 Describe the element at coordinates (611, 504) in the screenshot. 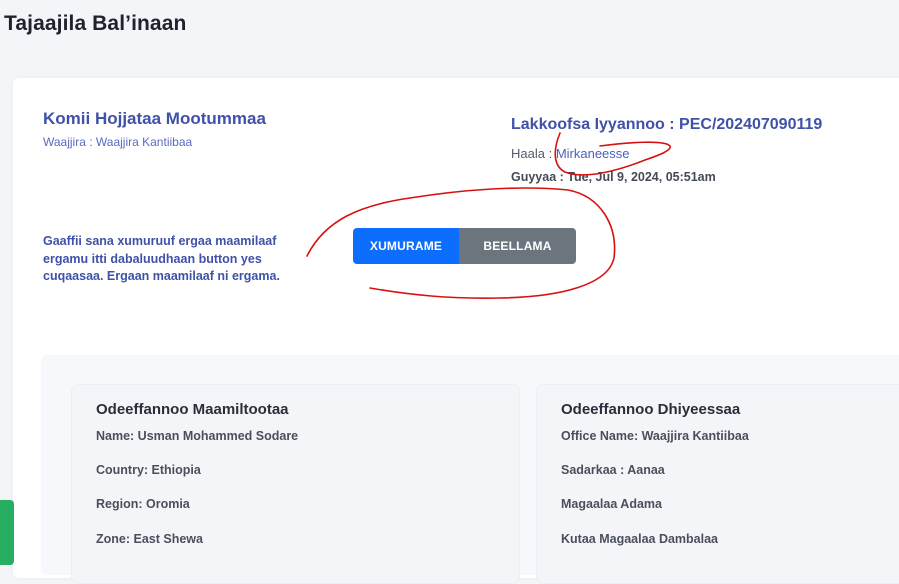

I see `office-city: Magaalaa Adama` at that location.